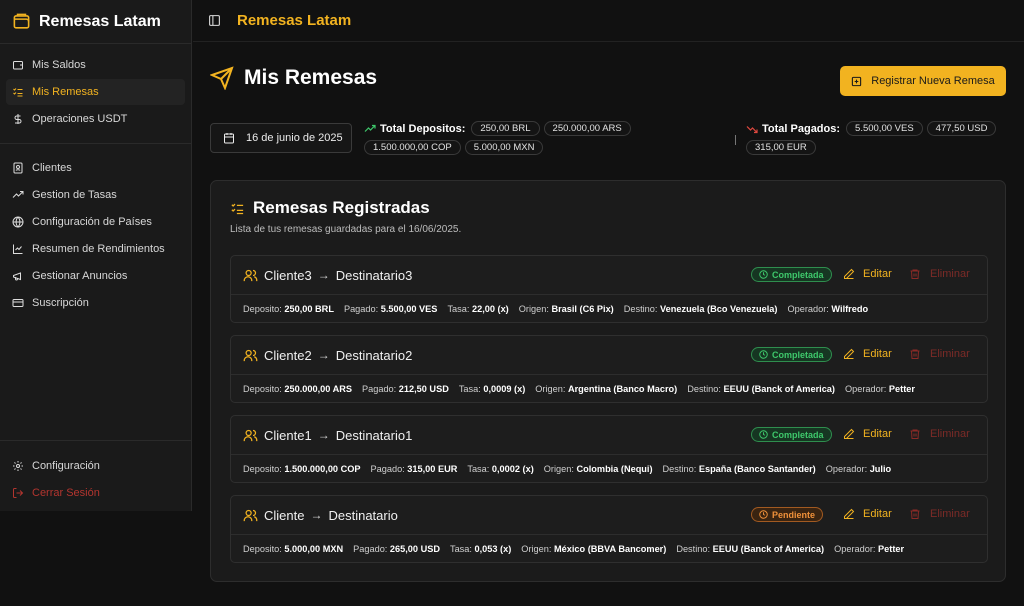 The width and height of the screenshot is (1024, 606). Describe the element at coordinates (222, 78) in the screenshot. I see `send-icon` at that location.